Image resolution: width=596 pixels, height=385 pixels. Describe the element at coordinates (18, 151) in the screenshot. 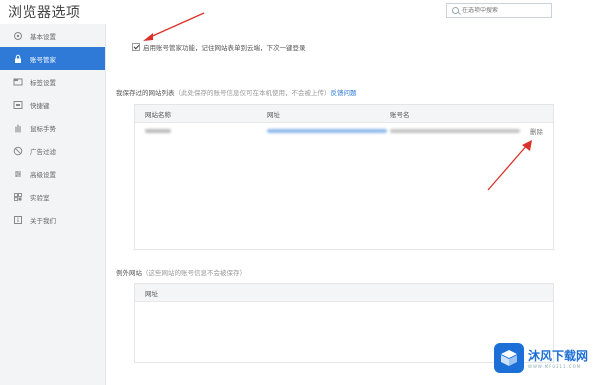

I see `block-icon` at that location.